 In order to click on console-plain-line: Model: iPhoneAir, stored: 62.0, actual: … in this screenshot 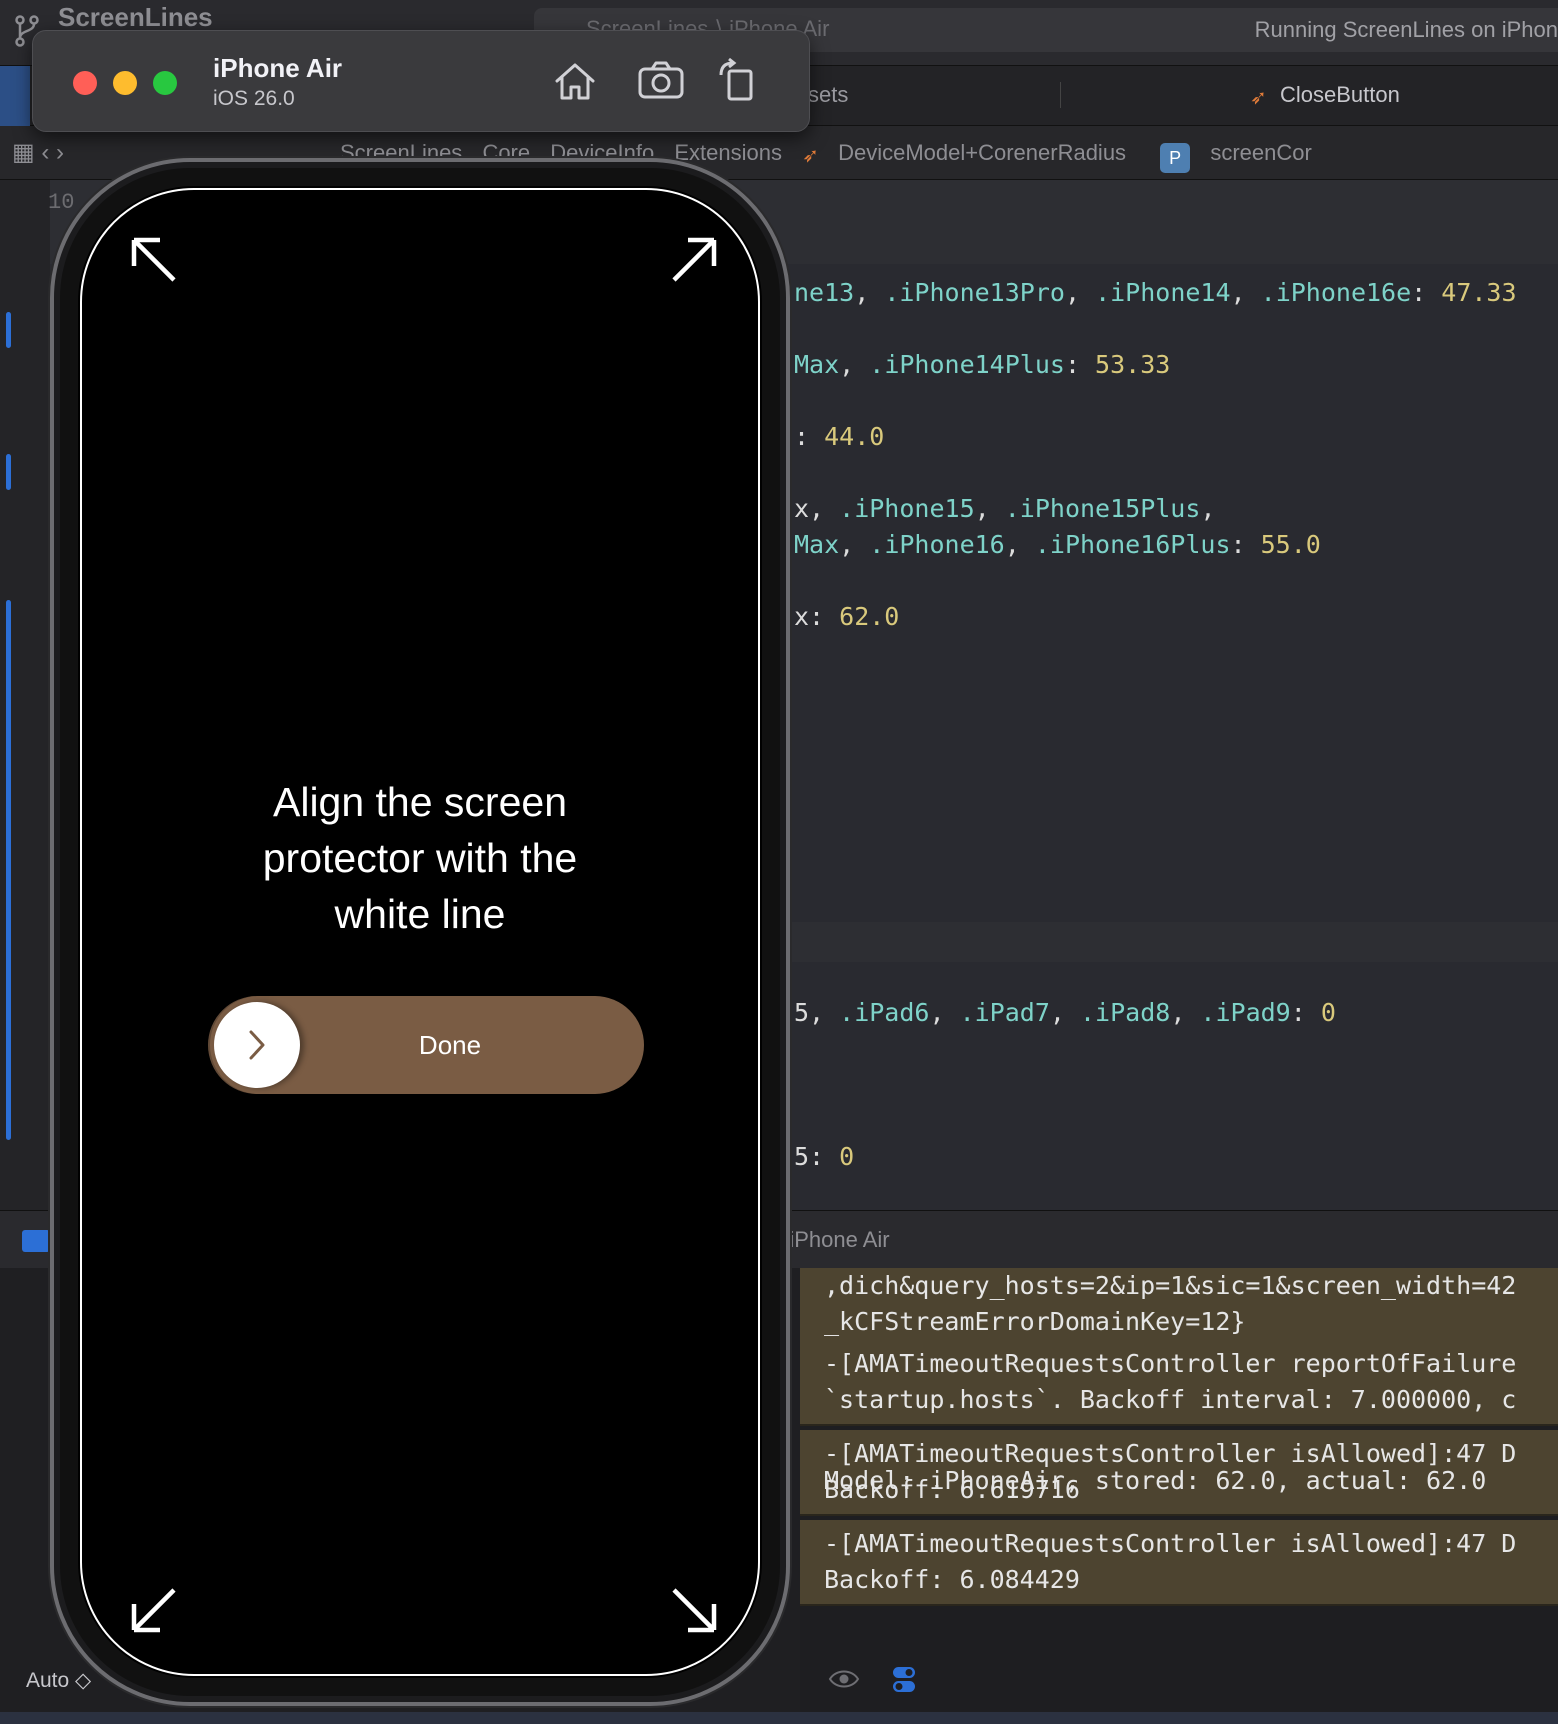, I will do `click(1155, 1480)`.